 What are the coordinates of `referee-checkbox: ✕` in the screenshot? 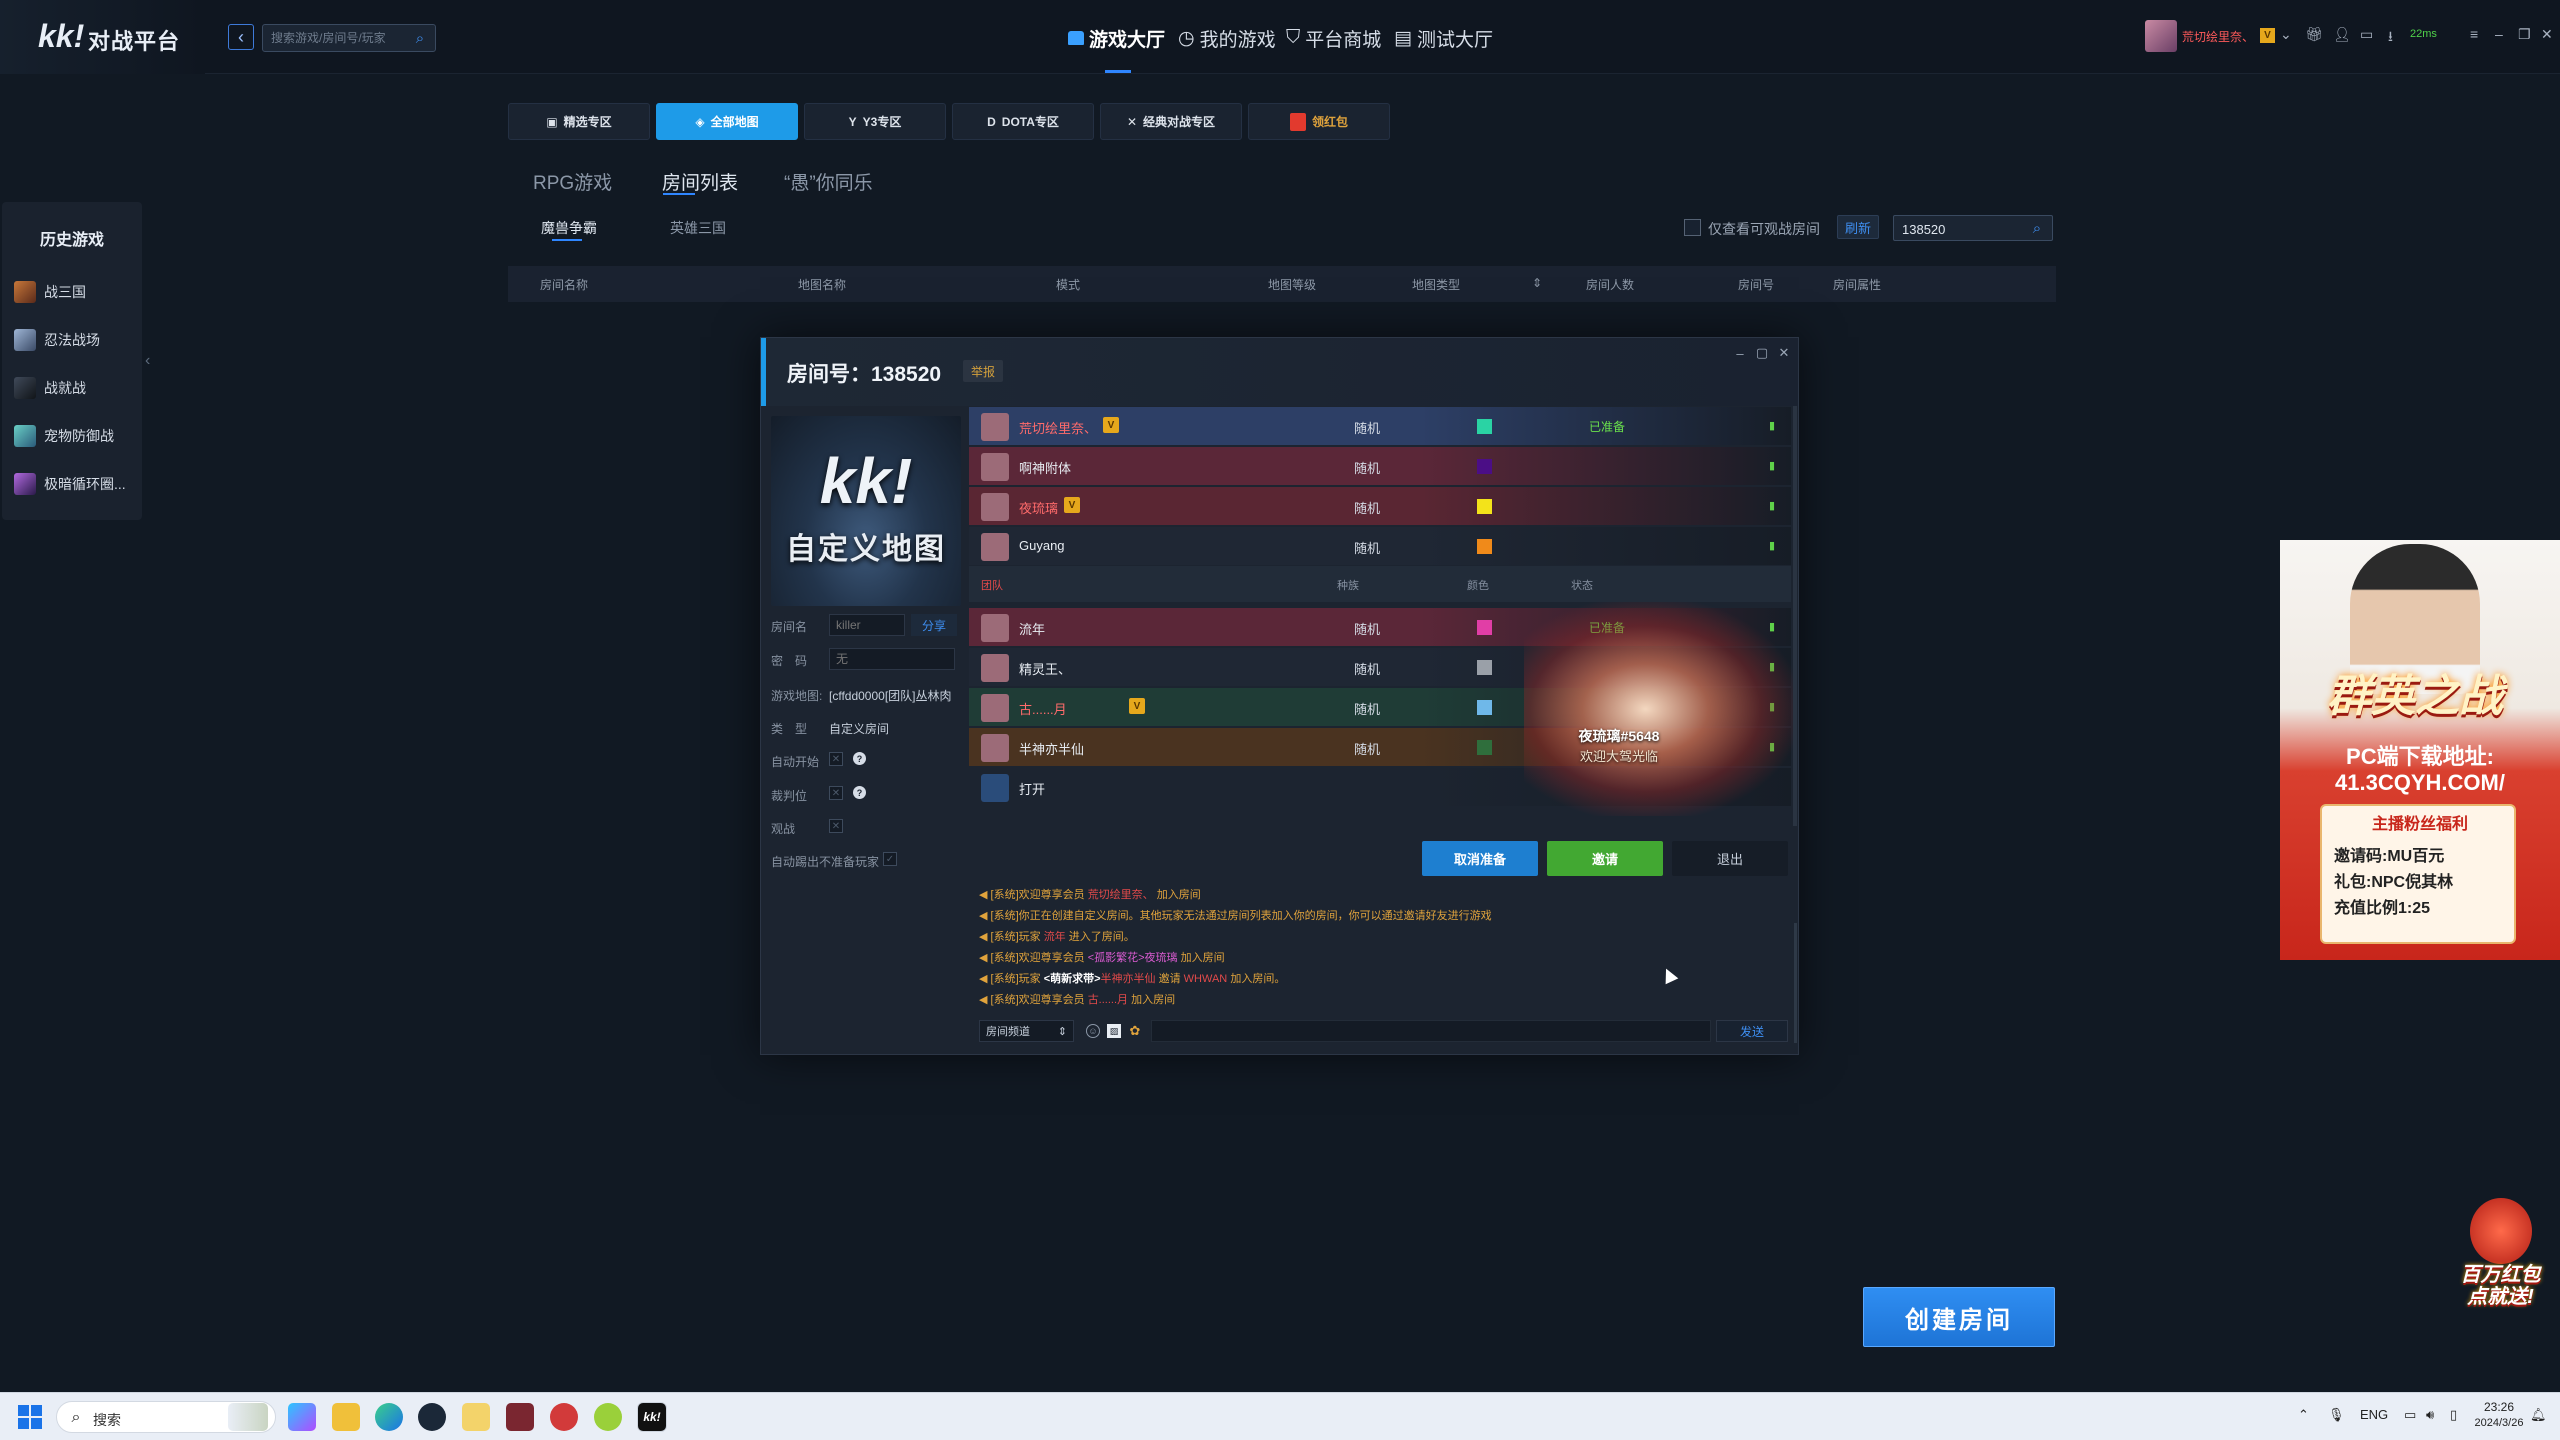 It's located at (836, 793).